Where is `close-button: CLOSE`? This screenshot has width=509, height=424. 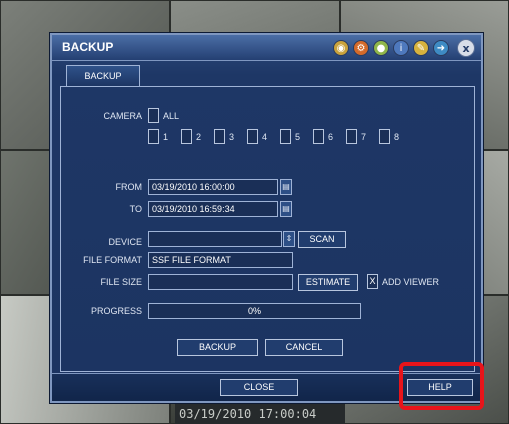
close-button: CLOSE is located at coordinates (259, 387).